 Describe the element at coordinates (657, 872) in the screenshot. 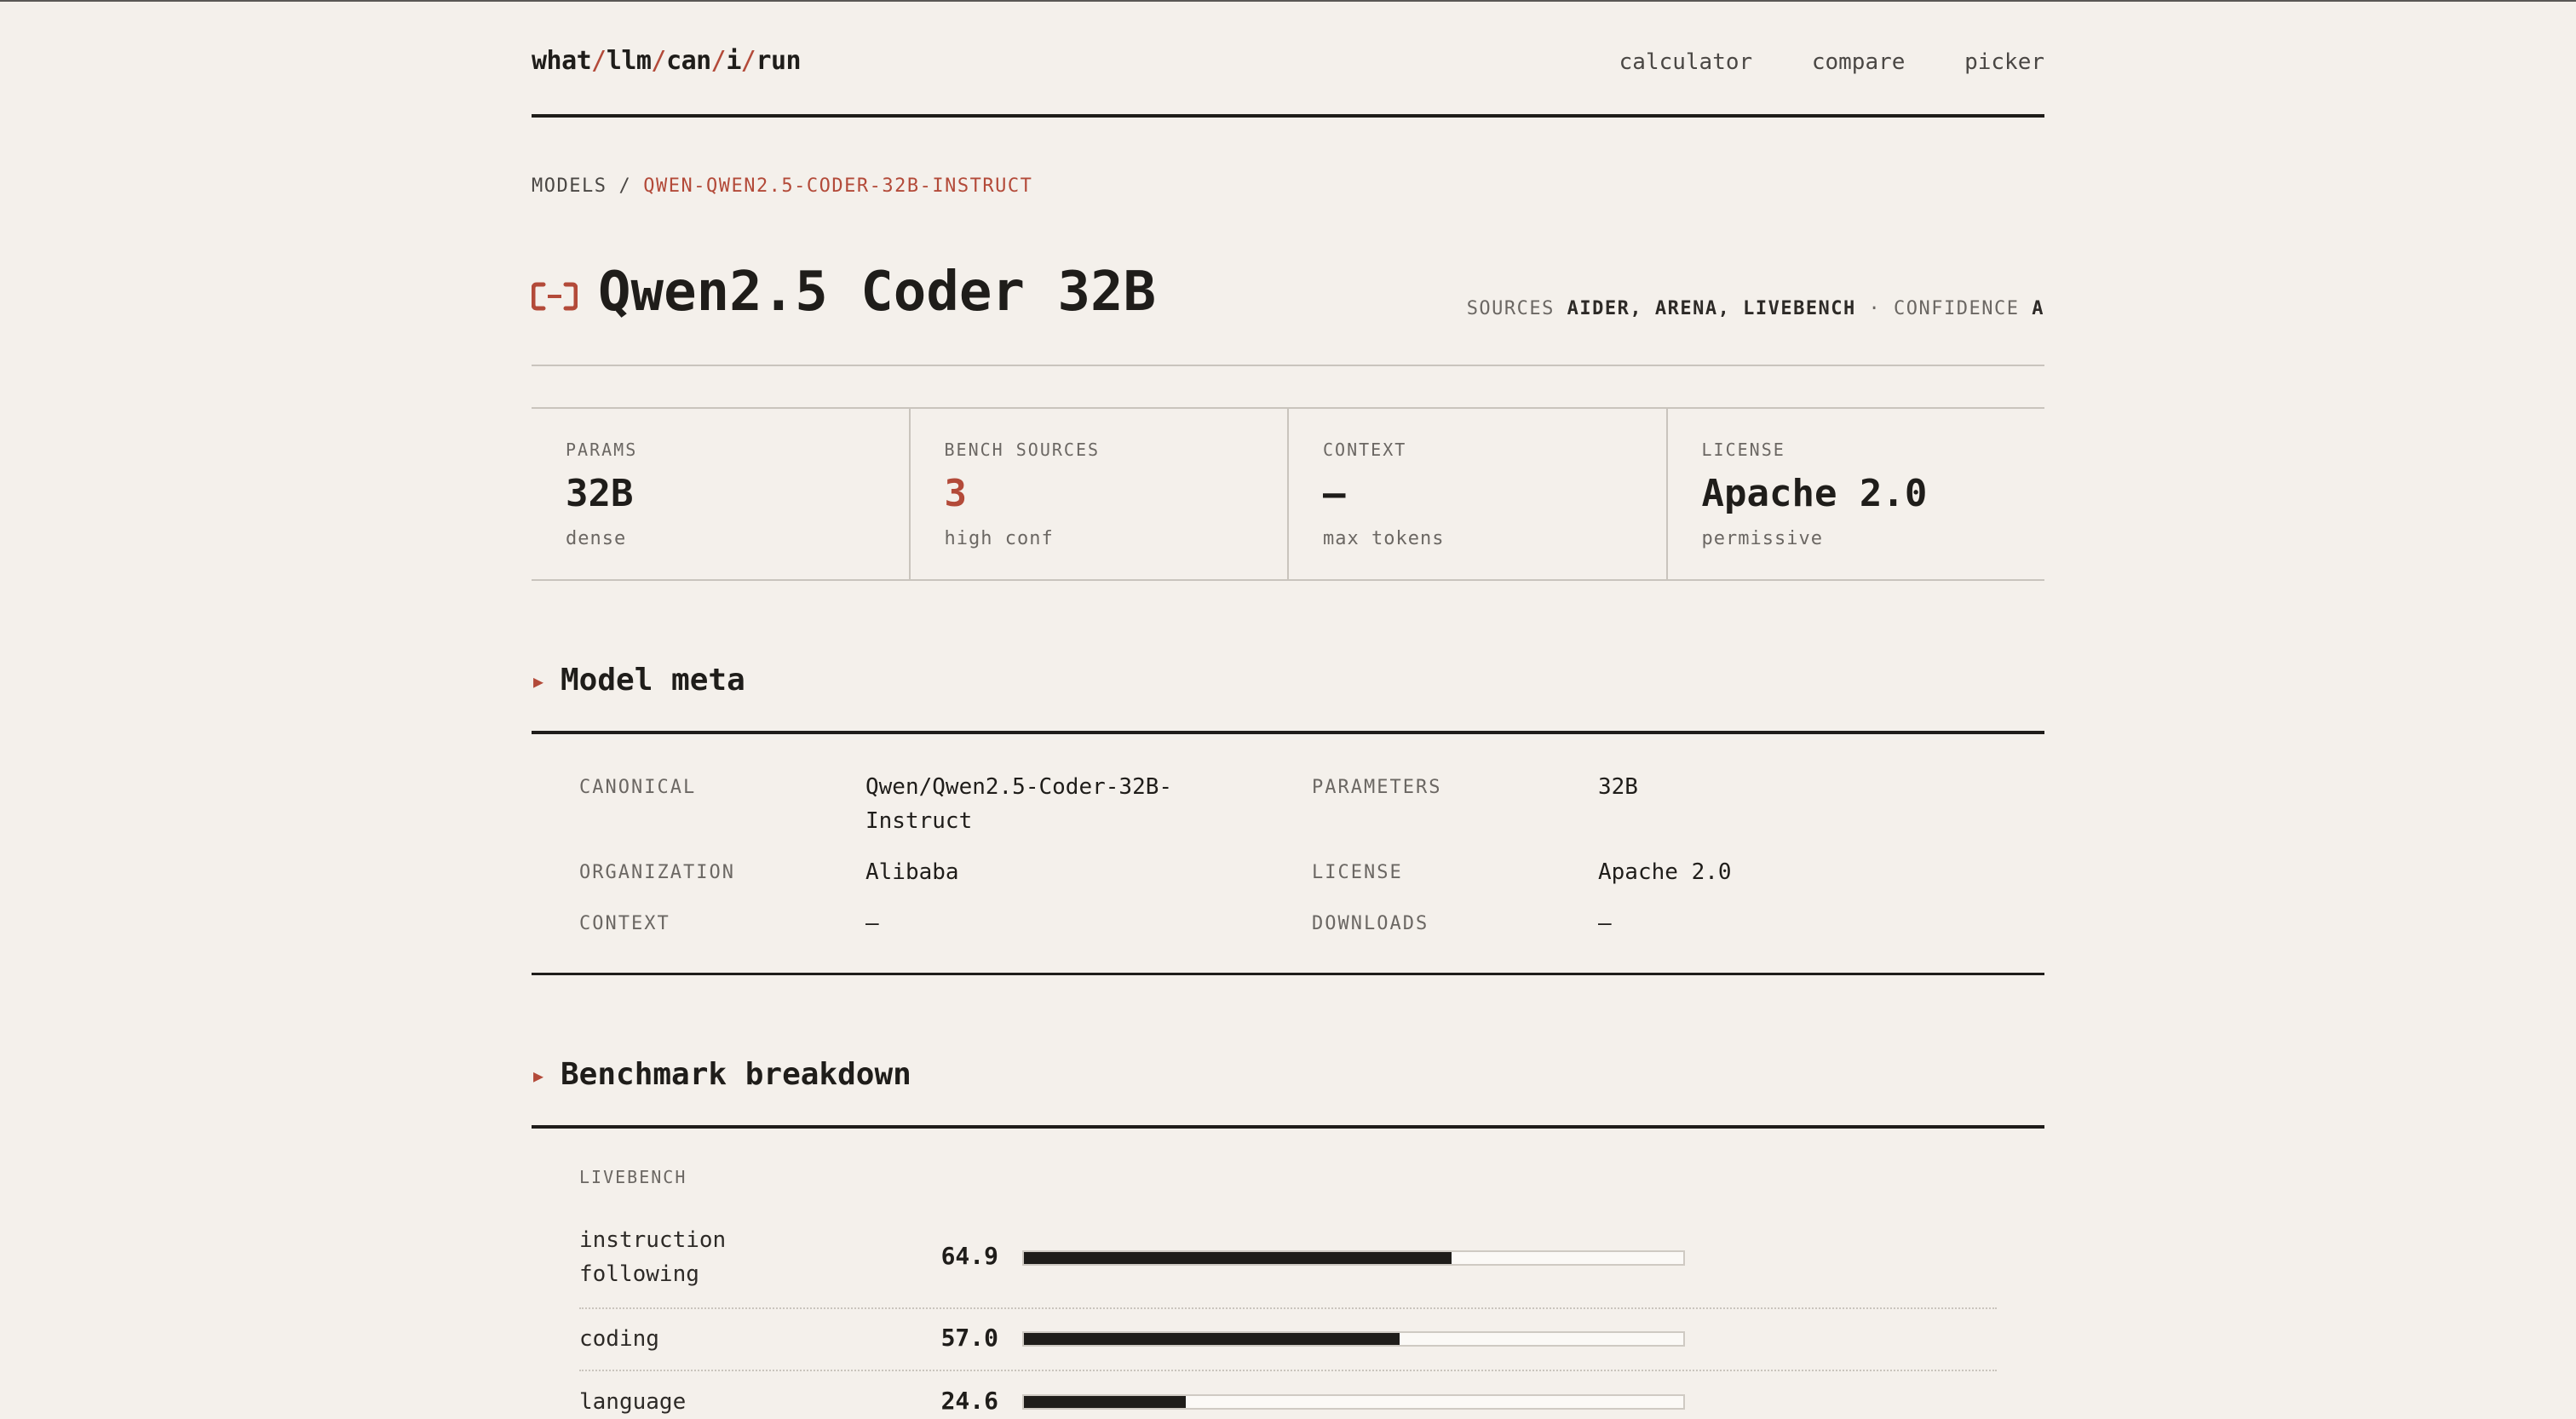

I see `meta-label-organization: ORGANIZATION` at that location.